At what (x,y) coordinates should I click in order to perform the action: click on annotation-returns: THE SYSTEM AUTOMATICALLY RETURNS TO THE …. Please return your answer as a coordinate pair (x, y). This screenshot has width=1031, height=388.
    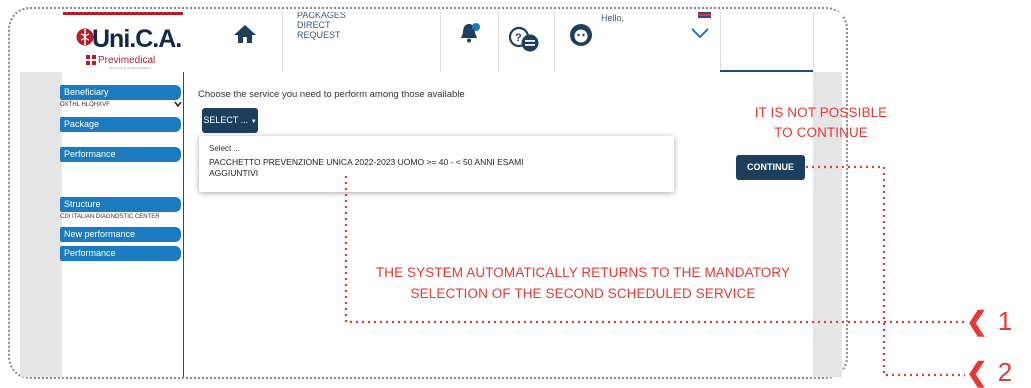
    Looking at the image, I should click on (583, 283).